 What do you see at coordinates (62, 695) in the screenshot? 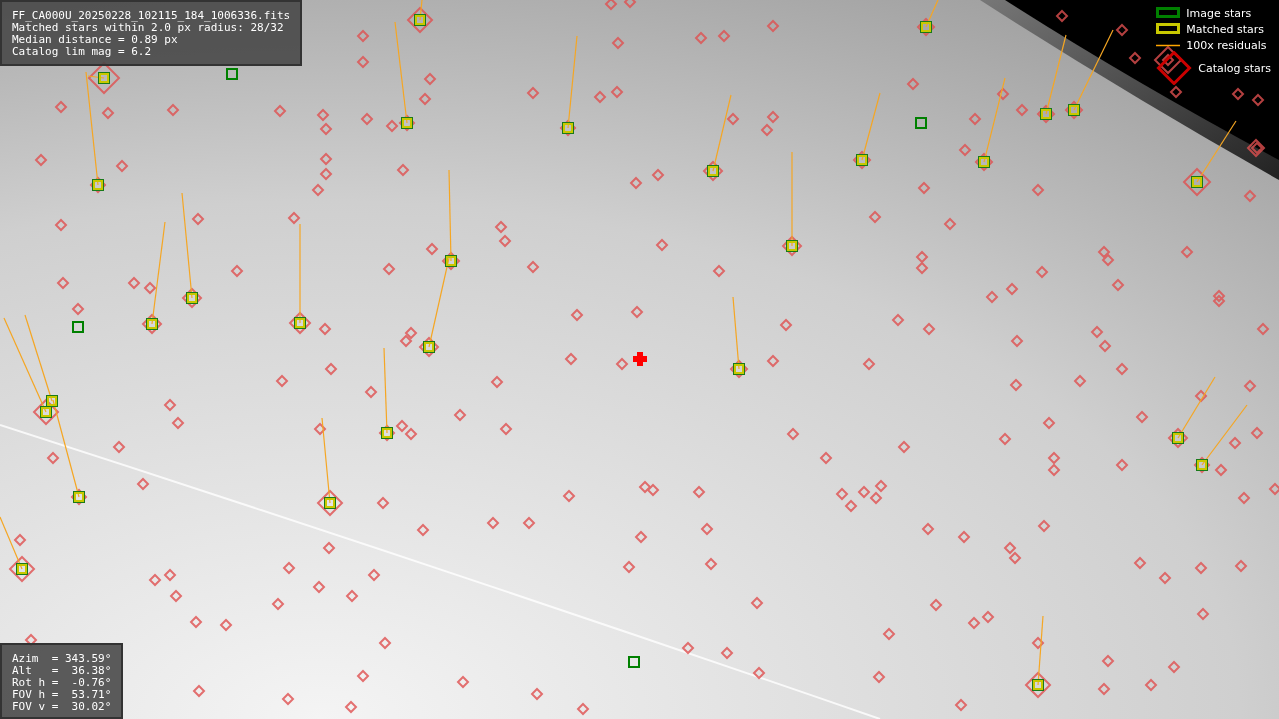
I see `pointing-text: FOV h = 53.71°` at bounding box center [62, 695].